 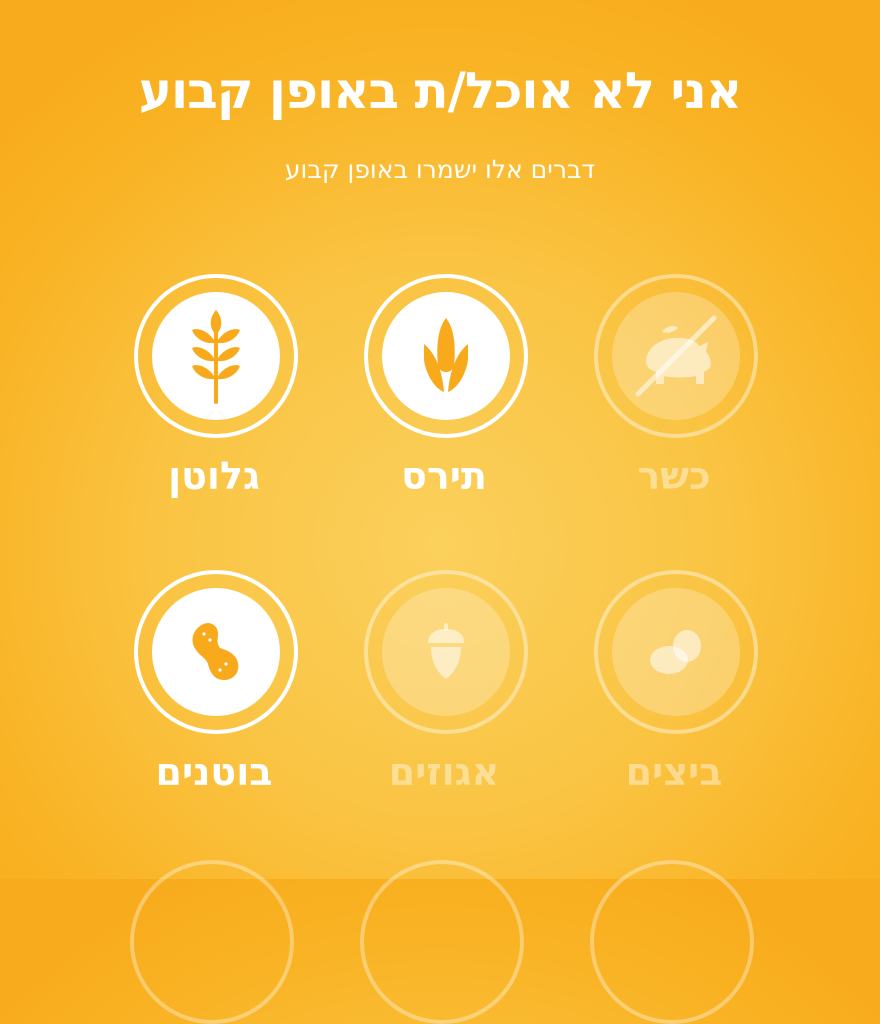 I want to click on option-peanuts: בוטנים, so click(x=214, y=700).